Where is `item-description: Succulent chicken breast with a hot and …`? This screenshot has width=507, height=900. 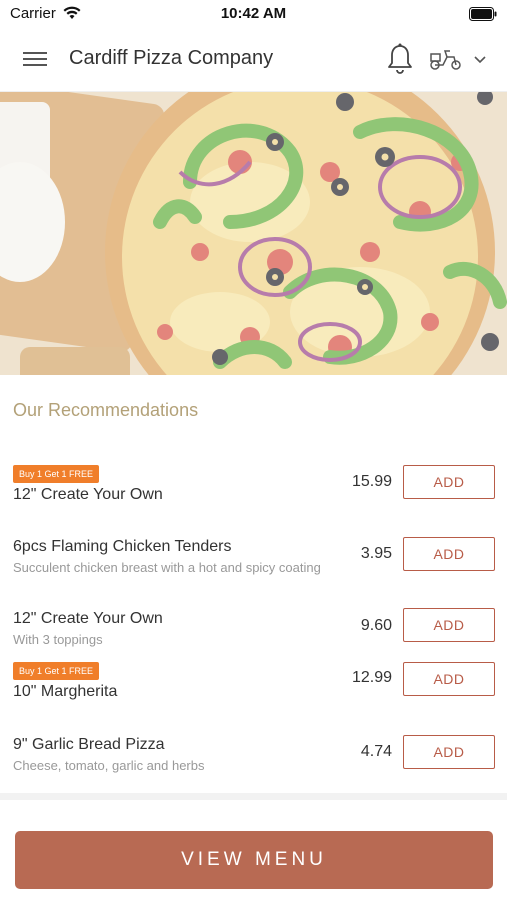
item-description: Succulent chicken breast with a hot and … is located at coordinates (167, 567).